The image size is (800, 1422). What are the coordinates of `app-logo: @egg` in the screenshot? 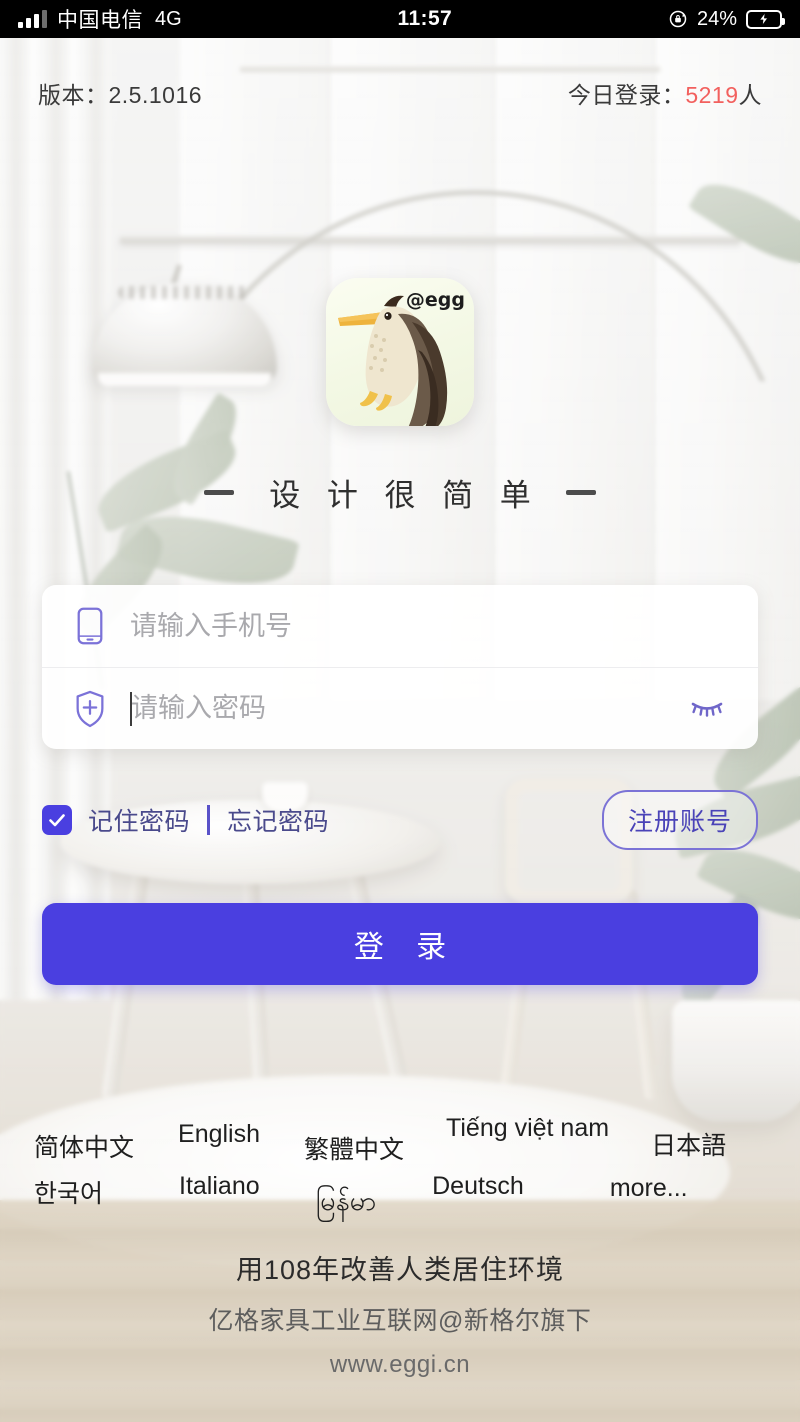 It's located at (400, 352).